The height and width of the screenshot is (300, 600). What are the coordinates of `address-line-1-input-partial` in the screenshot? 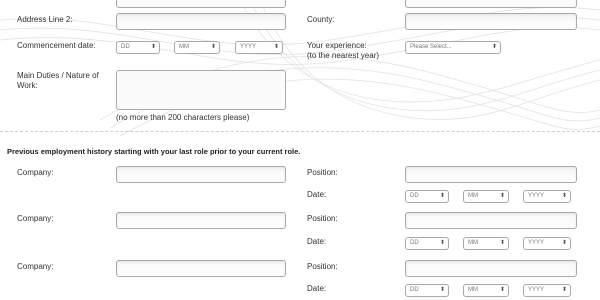 It's located at (201, 4).